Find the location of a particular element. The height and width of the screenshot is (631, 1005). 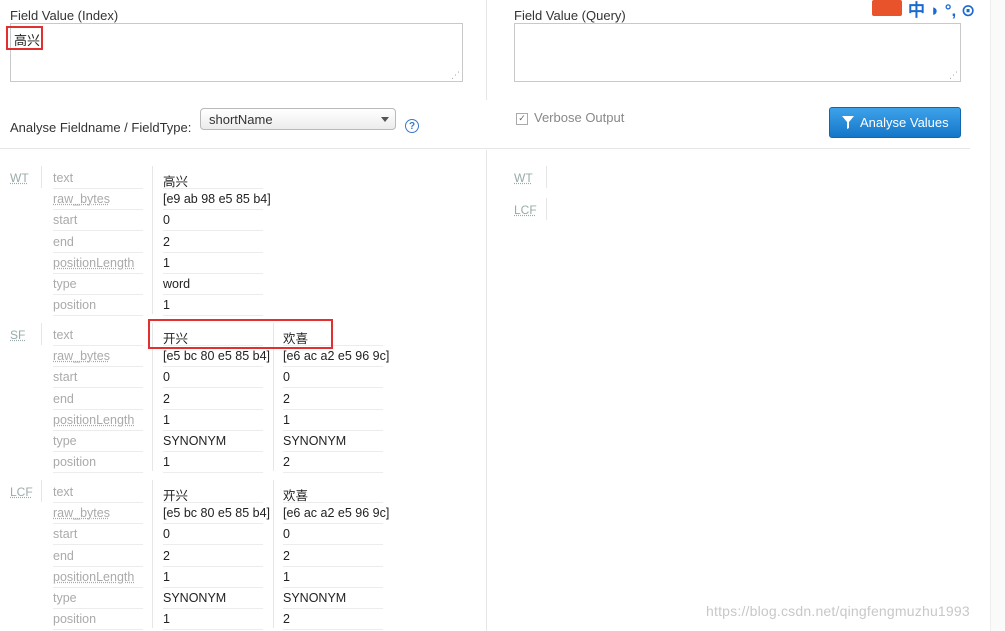

tokenizer-abbr-sf: SF is located at coordinates (17, 335).